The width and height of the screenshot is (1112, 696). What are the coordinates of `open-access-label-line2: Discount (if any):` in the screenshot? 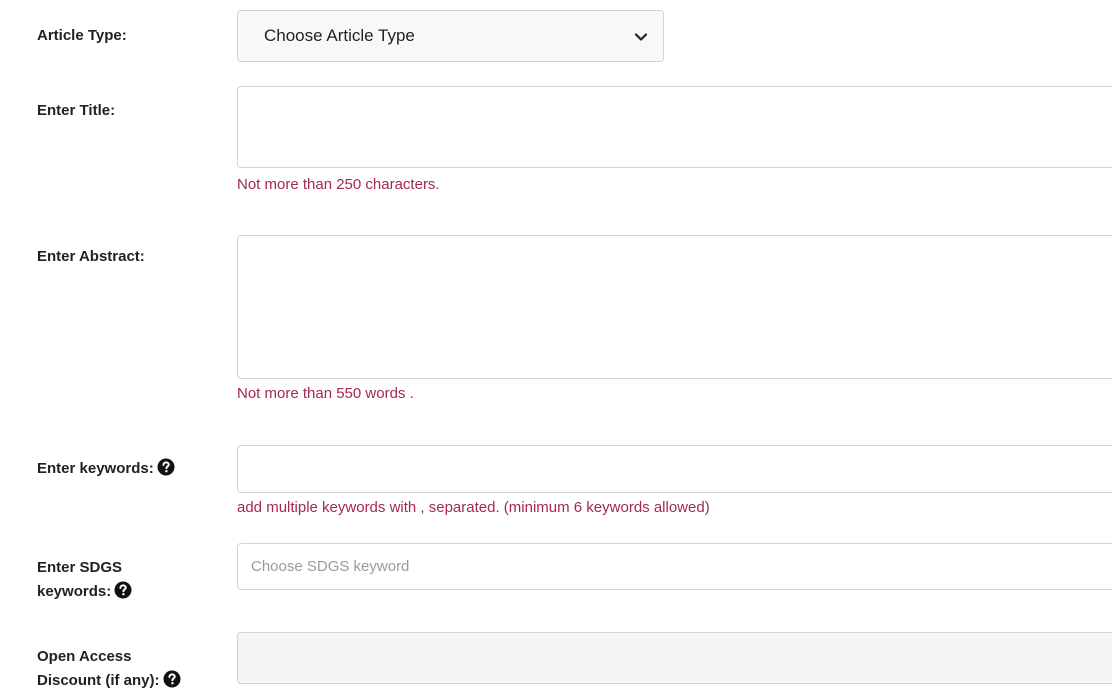 It's located at (98, 680).